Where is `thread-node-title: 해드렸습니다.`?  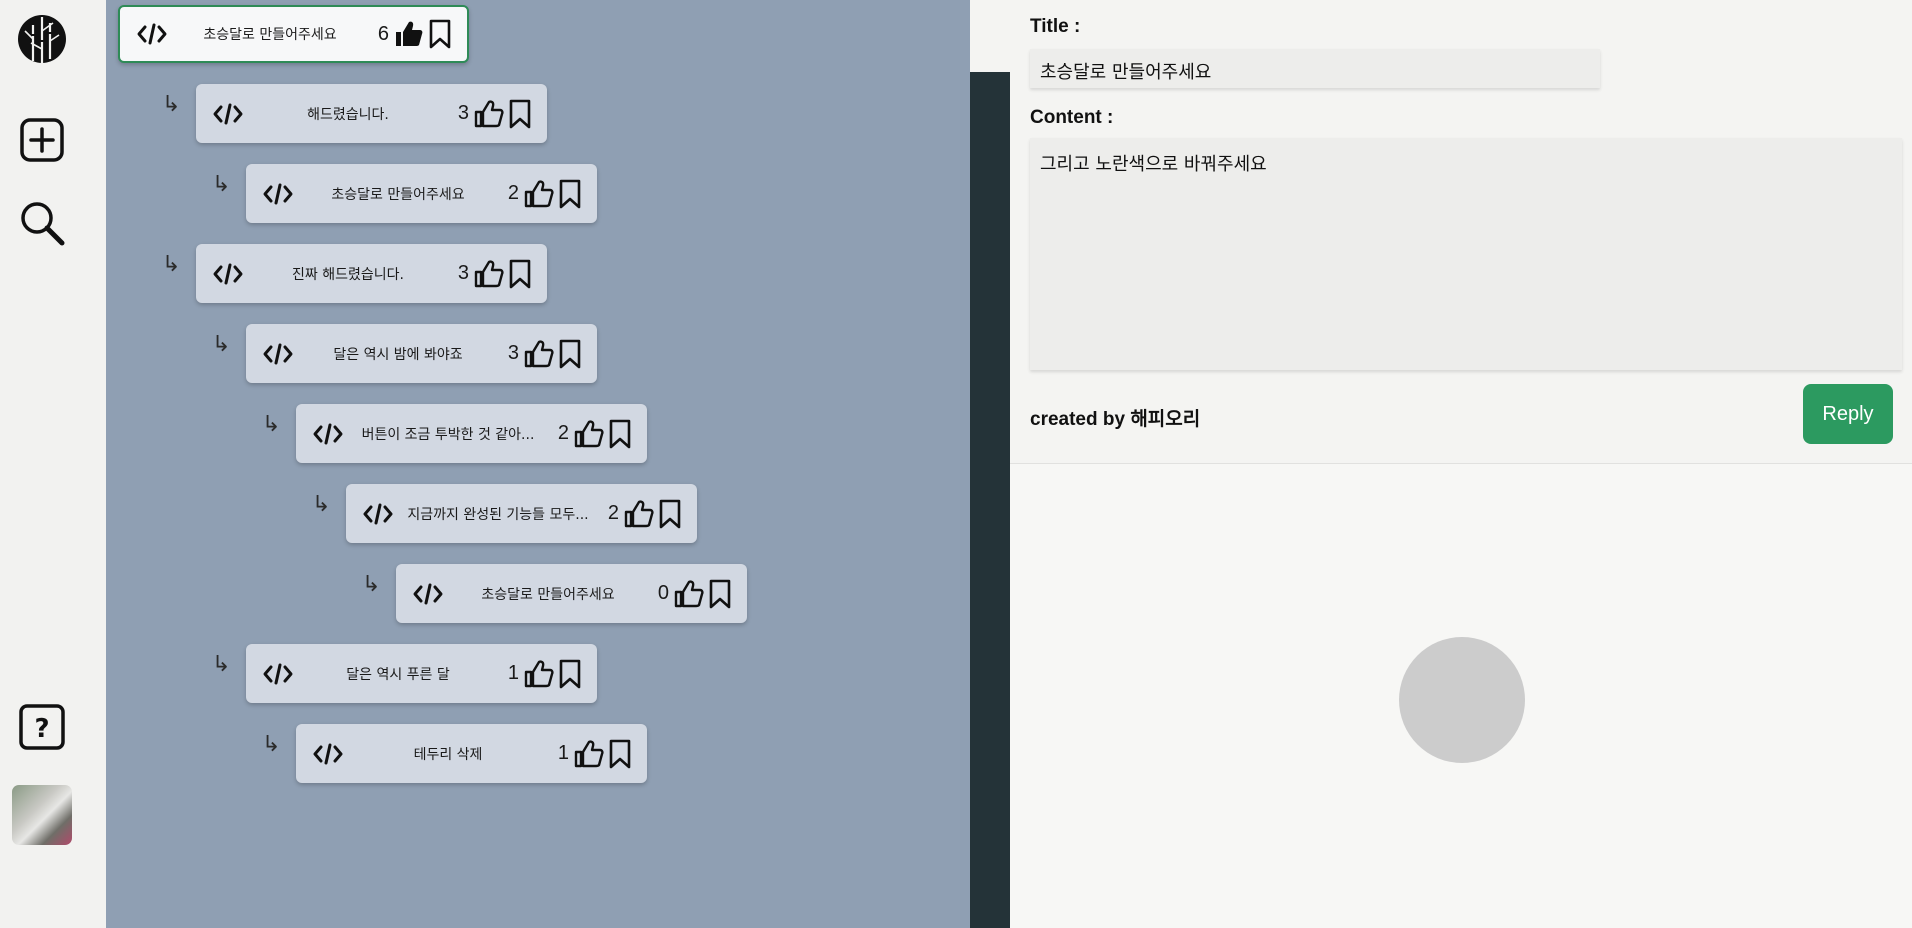 thread-node-title: 해드렸습니다. is located at coordinates (348, 114).